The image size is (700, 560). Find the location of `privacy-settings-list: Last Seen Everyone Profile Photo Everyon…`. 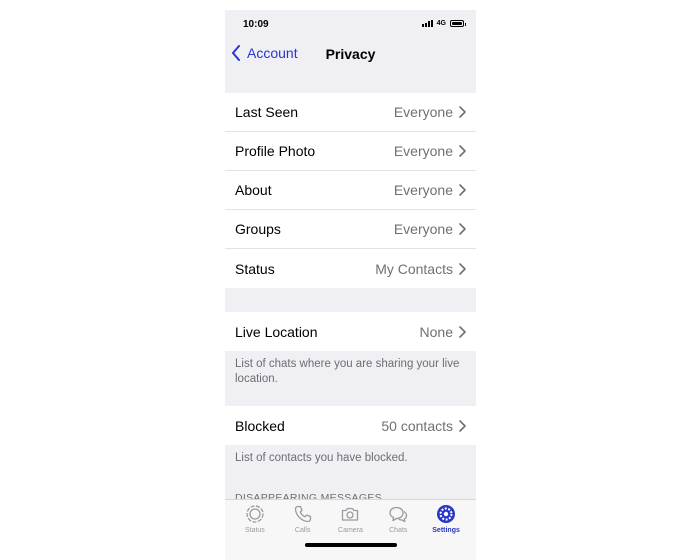

privacy-settings-list: Last Seen Everyone Profile Photo Everyon… is located at coordinates (350, 190).